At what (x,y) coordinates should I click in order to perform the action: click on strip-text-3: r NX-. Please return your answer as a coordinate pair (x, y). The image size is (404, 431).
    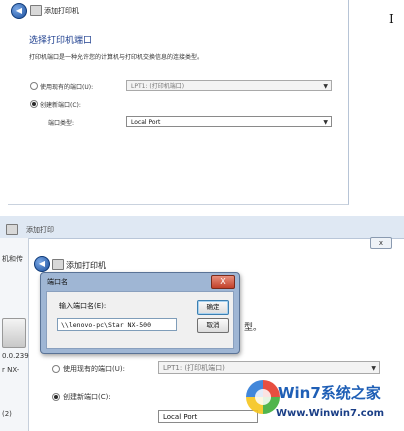
    Looking at the image, I should click on (11, 370).